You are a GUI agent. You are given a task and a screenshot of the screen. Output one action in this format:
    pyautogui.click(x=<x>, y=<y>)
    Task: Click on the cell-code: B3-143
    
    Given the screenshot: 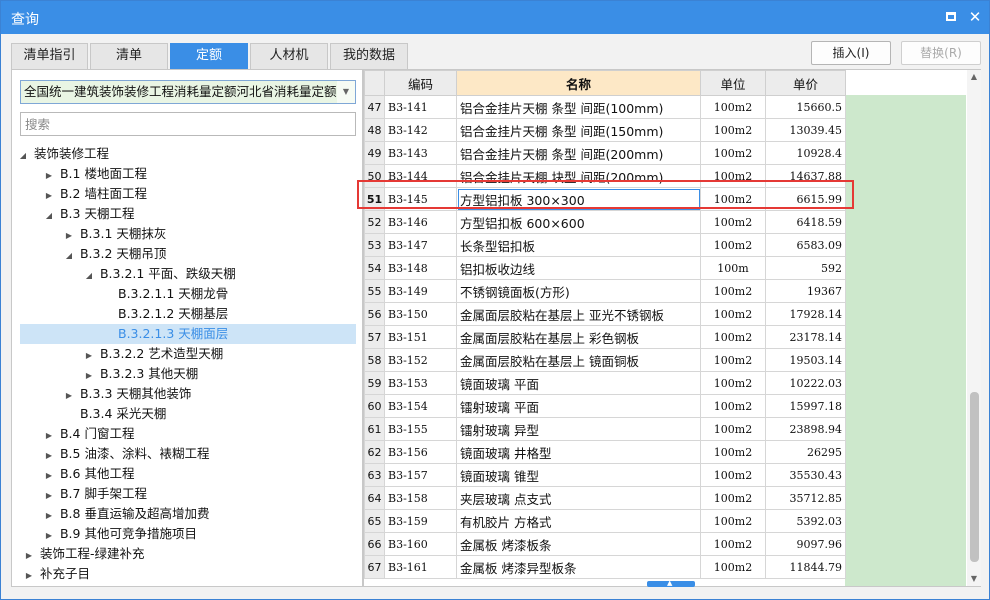 What is the action you would take?
    pyautogui.click(x=420, y=153)
    